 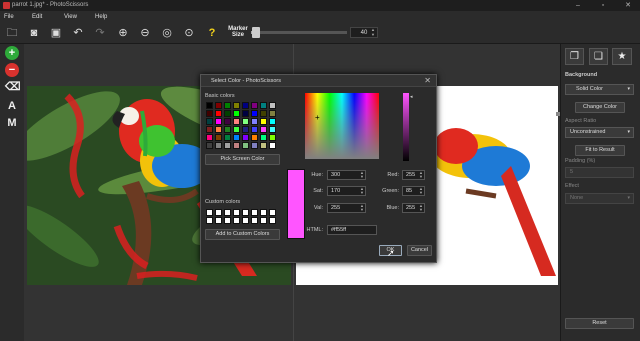 What do you see at coordinates (56, 33) in the screenshot?
I see `save-icon: ▣` at bounding box center [56, 33].